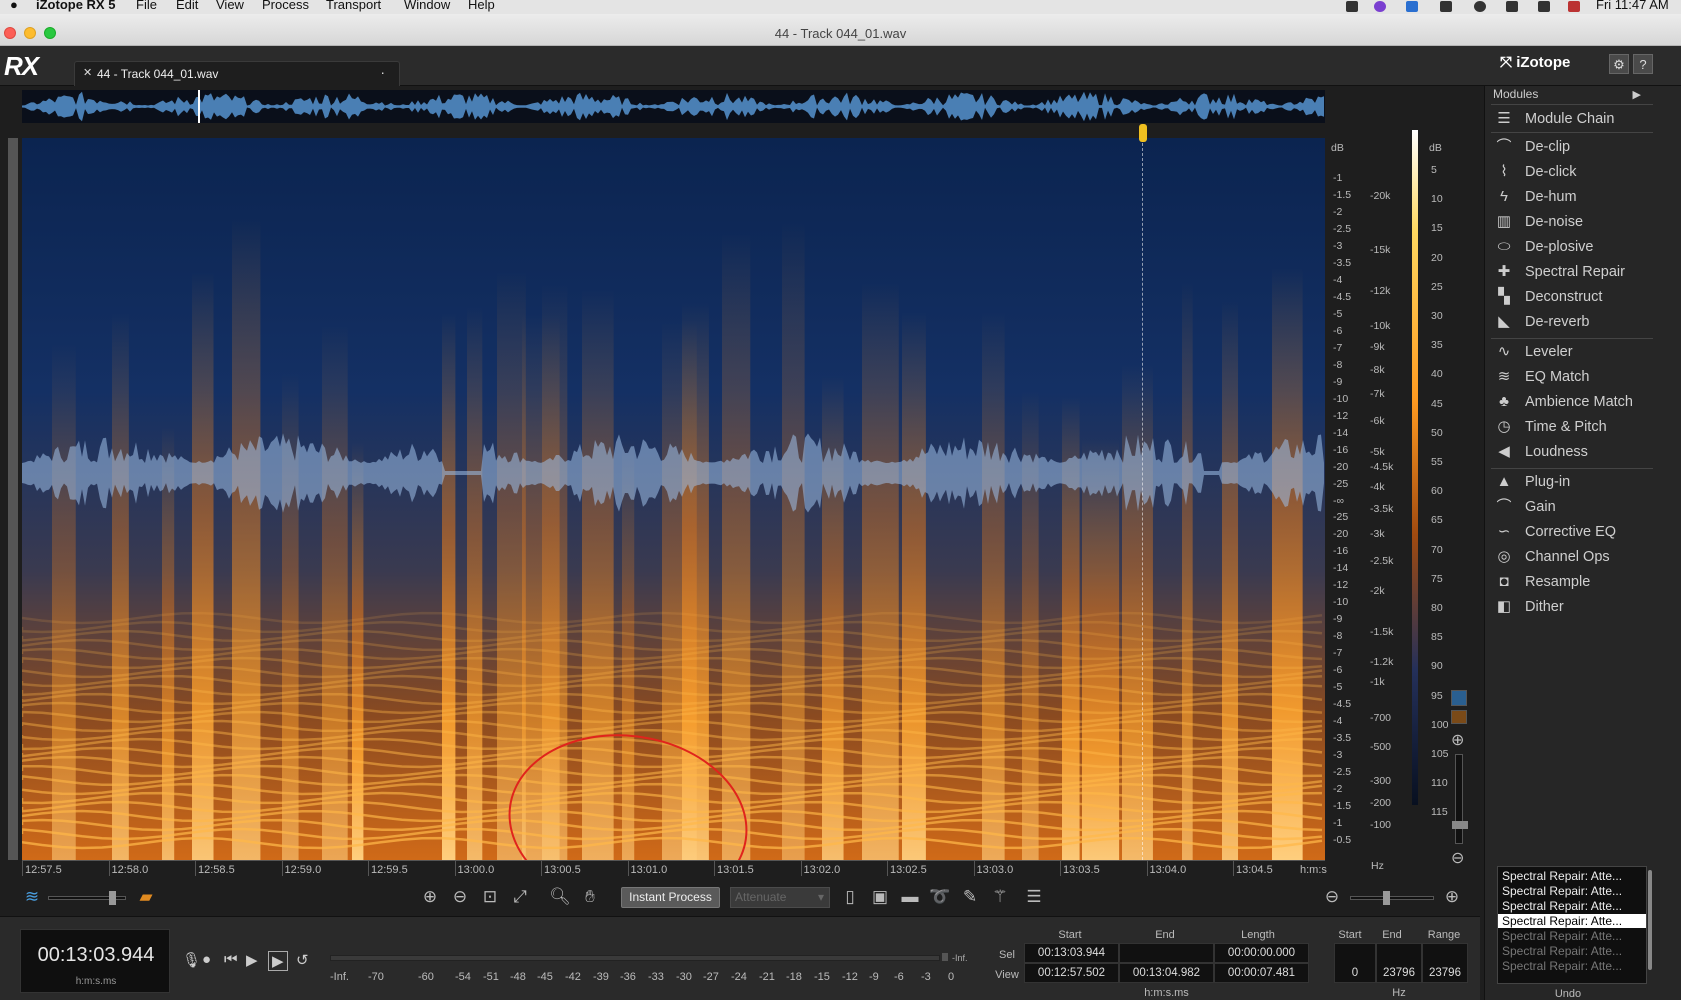 The height and width of the screenshot is (1000, 1681). What do you see at coordinates (1573, 452) in the screenshot?
I see `module-loudness: ◀ Loudness` at bounding box center [1573, 452].